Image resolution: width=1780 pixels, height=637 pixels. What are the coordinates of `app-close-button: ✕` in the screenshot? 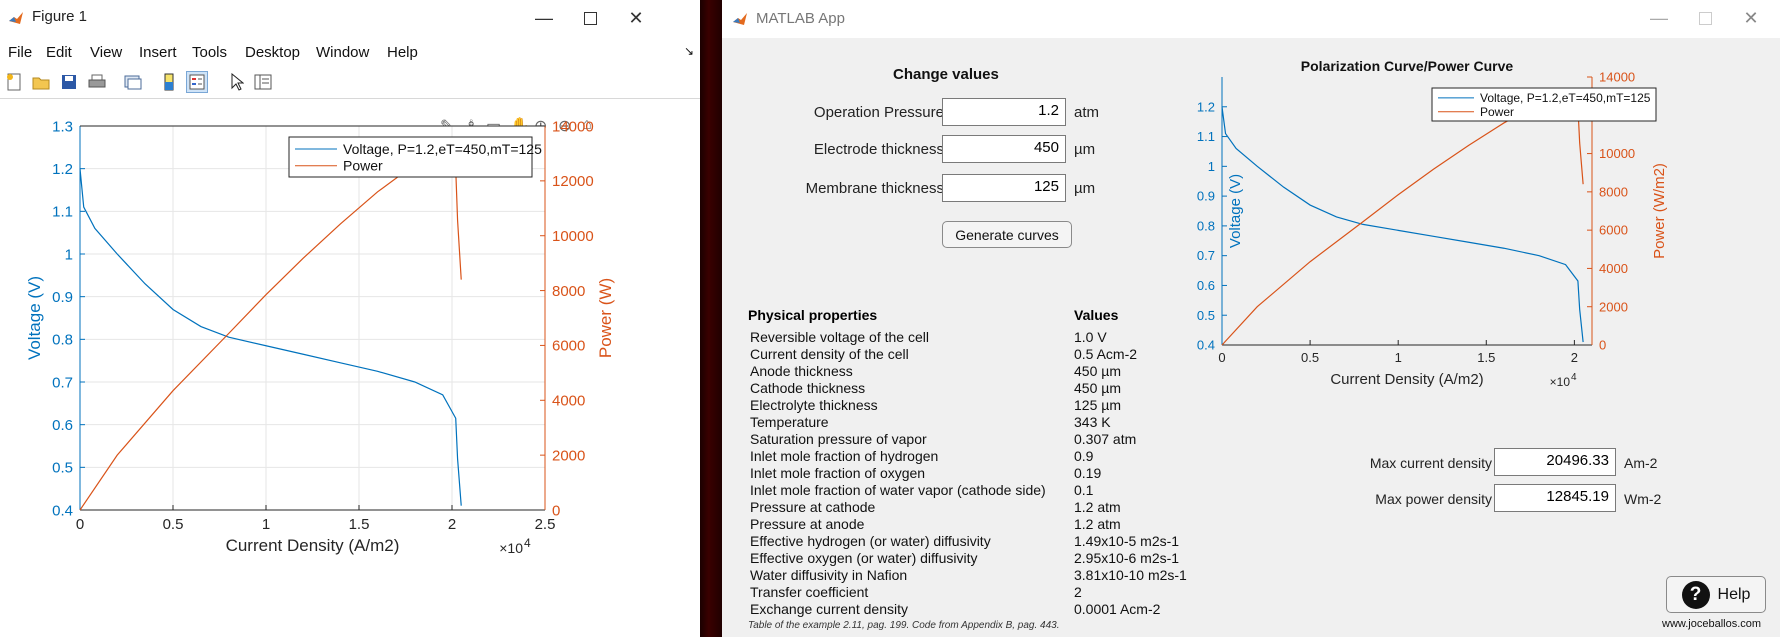 It's located at (1751, 18).